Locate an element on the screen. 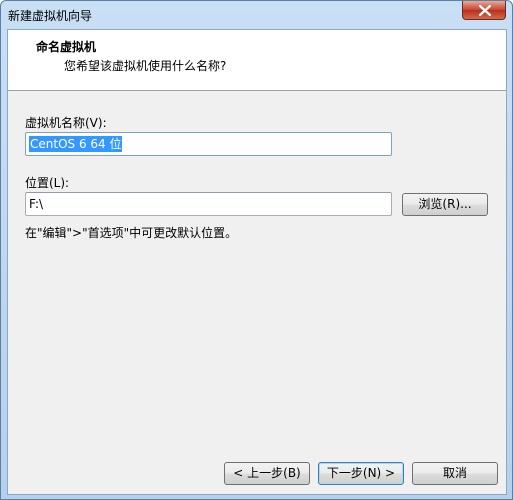  back-button-label: < 上一步(B) is located at coordinates (267, 473).